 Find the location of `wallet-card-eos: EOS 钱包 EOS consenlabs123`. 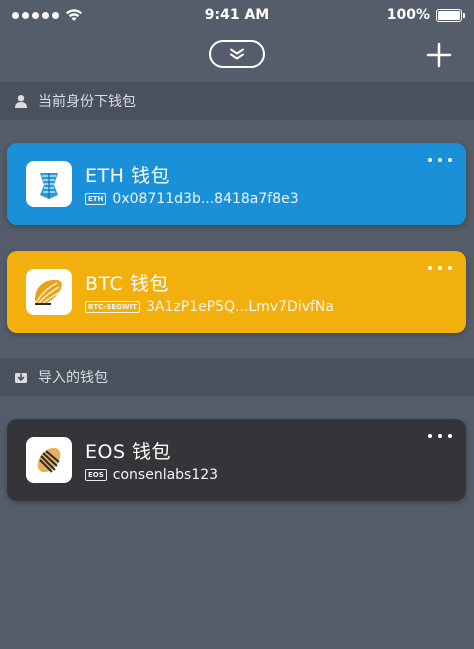

wallet-card-eos: EOS 钱包 EOS consenlabs123 is located at coordinates (236, 460).